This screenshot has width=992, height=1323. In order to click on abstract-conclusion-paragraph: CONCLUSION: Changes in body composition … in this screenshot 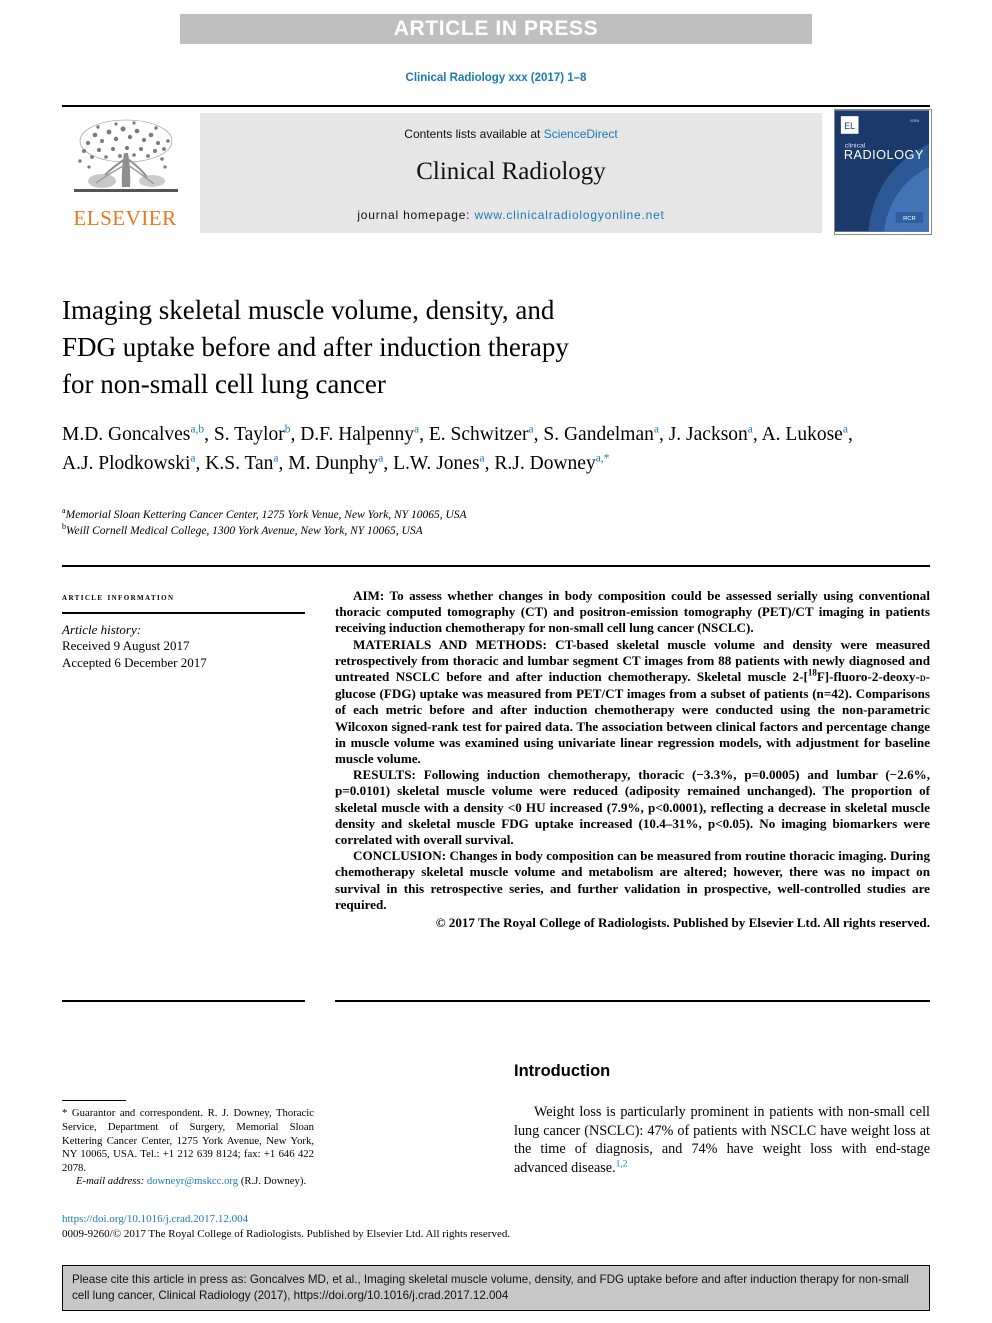, I will do `click(632, 880)`.